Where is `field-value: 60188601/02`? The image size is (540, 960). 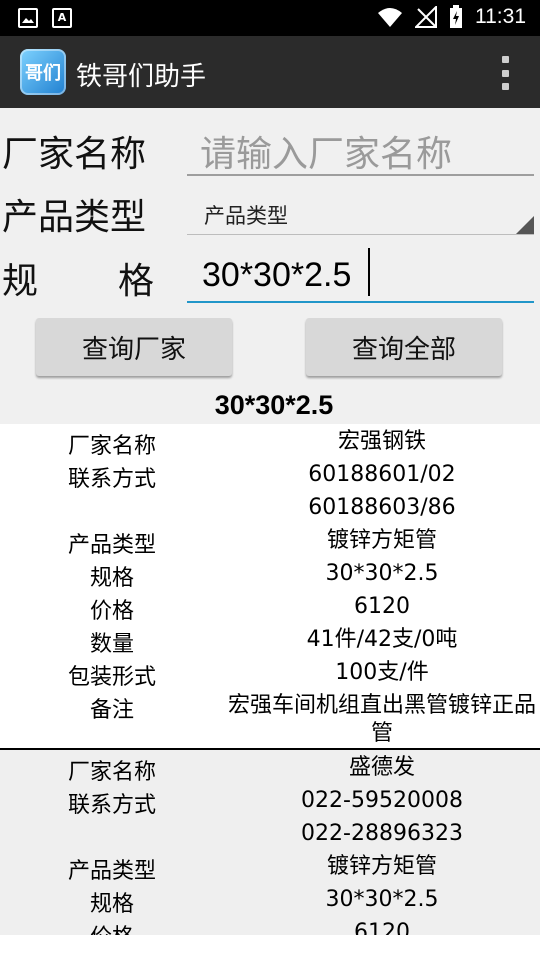
field-value: 60188601/02 is located at coordinates (382, 474).